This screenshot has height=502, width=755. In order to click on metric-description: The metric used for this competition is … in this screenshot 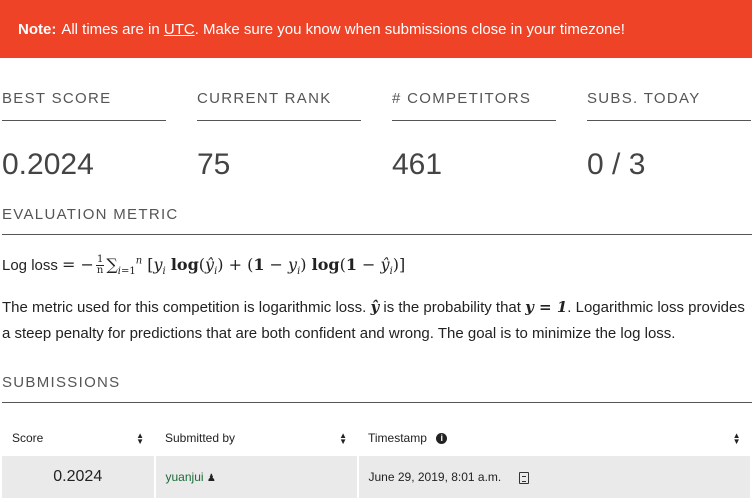, I will do `click(378, 320)`.